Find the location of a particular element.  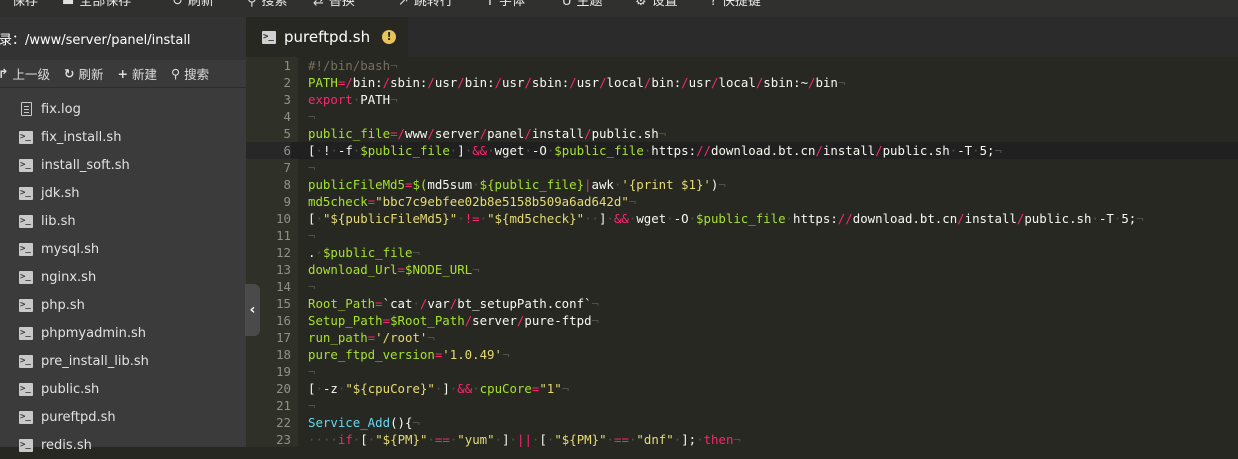

search-icon: ⚲ is located at coordinates (176, 73).